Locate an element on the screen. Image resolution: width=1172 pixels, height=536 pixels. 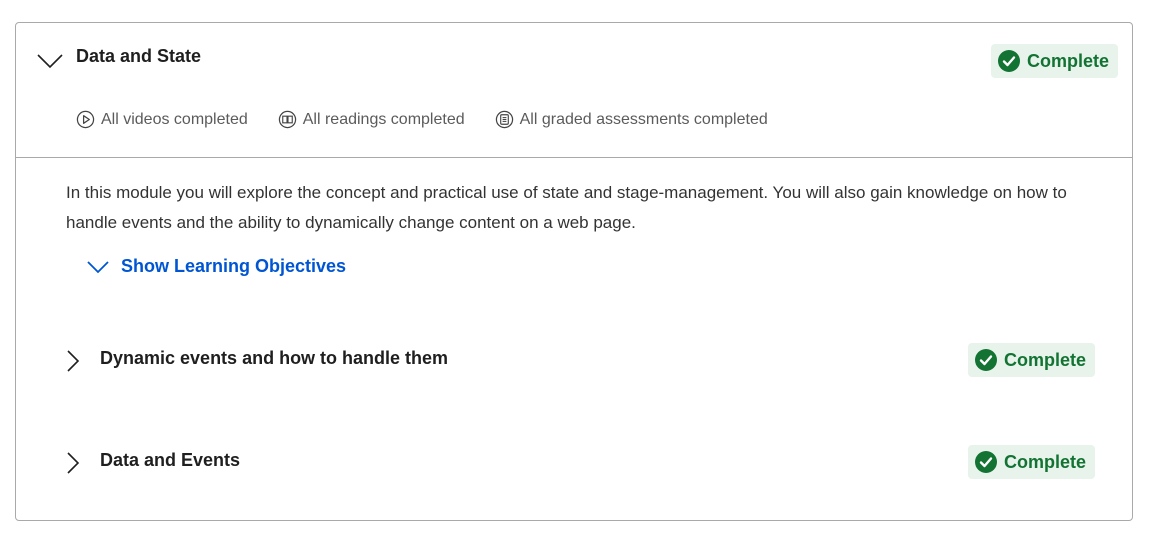
readings-summary: All readings completed is located at coordinates (371, 119).